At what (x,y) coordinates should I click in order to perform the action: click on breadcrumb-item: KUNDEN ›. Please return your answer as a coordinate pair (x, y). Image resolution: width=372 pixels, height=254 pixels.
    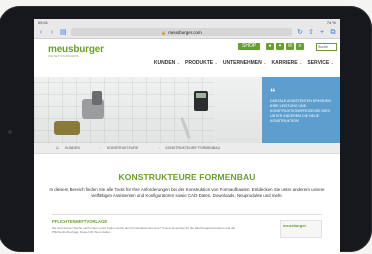
    Looking at the image, I should click on (83, 148).